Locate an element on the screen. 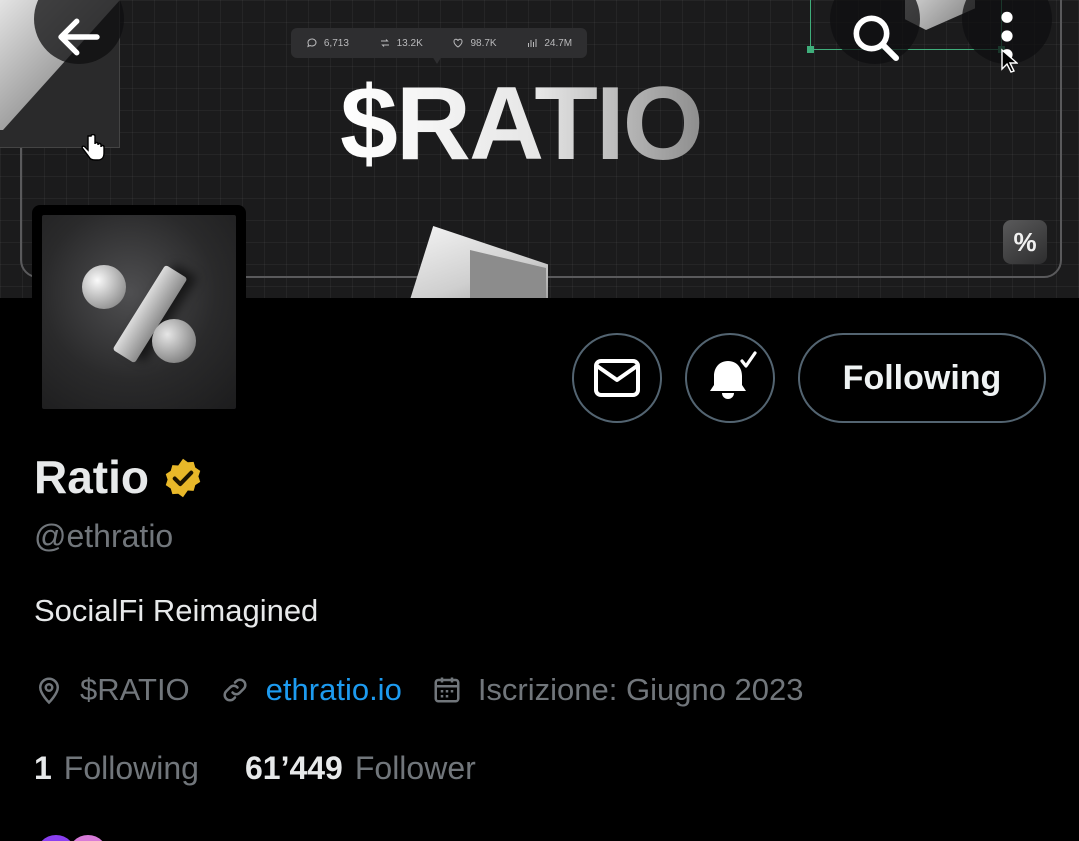  envelope-icon is located at coordinates (617, 378).